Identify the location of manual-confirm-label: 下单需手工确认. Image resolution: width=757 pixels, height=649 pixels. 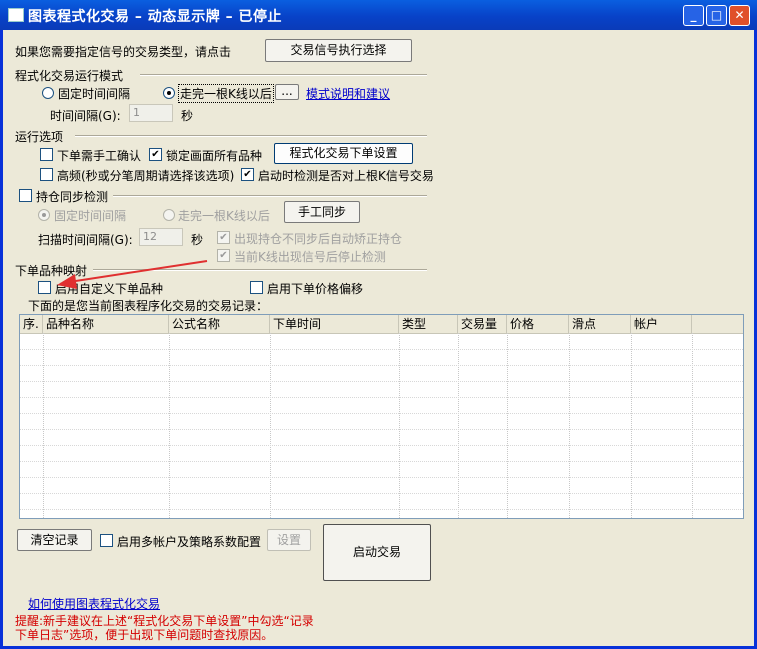
(99, 155).